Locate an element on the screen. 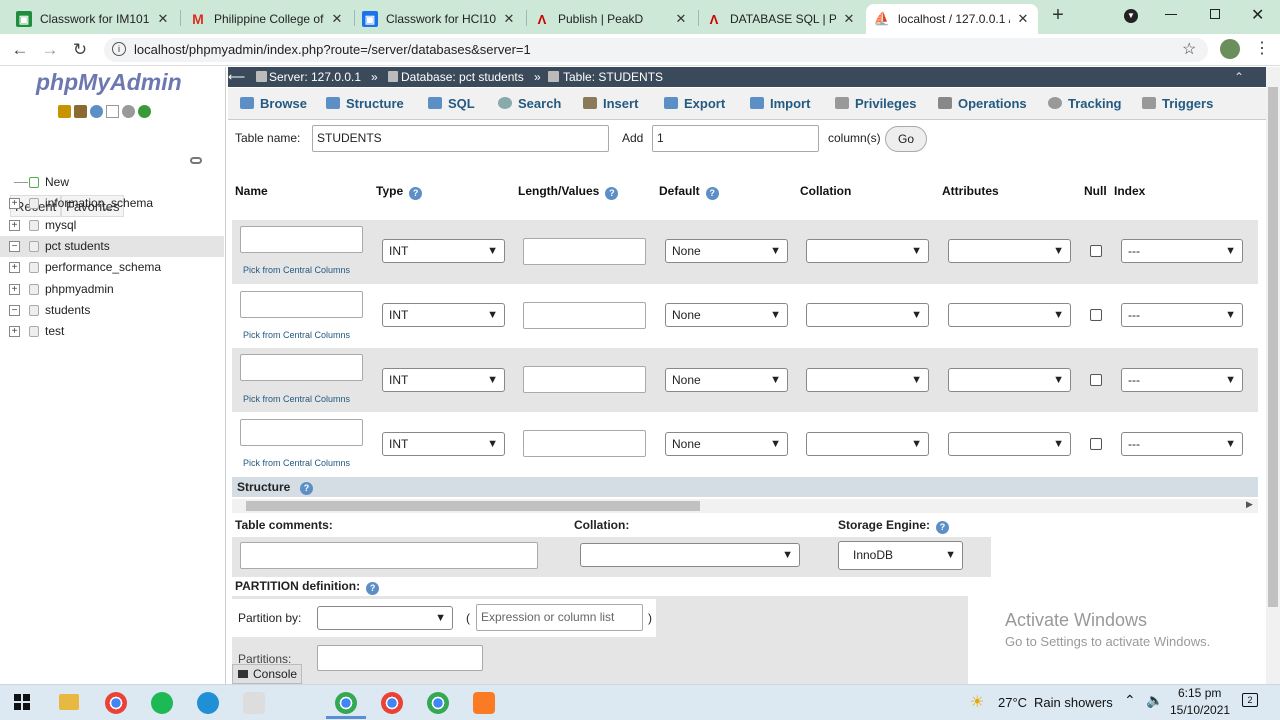 This screenshot has width=1280, height=720. tree-item-pct-students: − pct students is located at coordinates (112, 246).